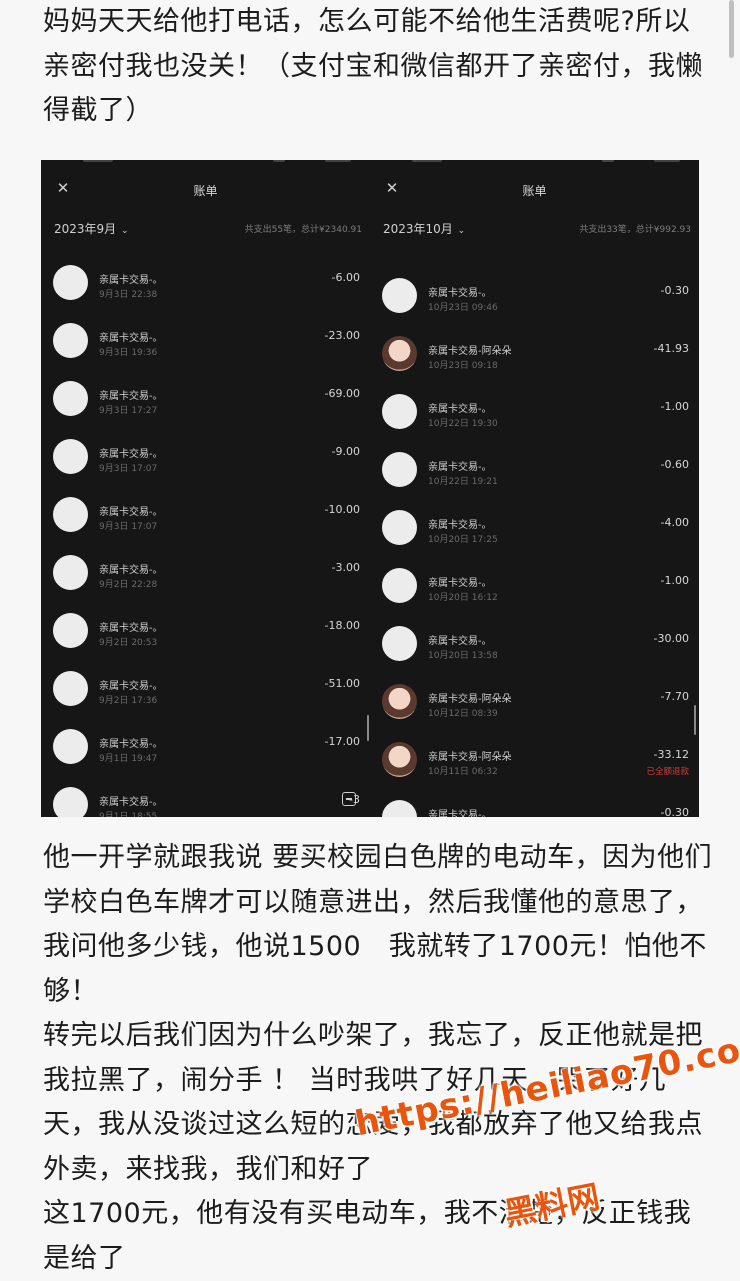 The height and width of the screenshot is (1281, 740). Describe the element at coordinates (418, 229) in the screenshot. I see `month-label: 2023年10月` at that location.